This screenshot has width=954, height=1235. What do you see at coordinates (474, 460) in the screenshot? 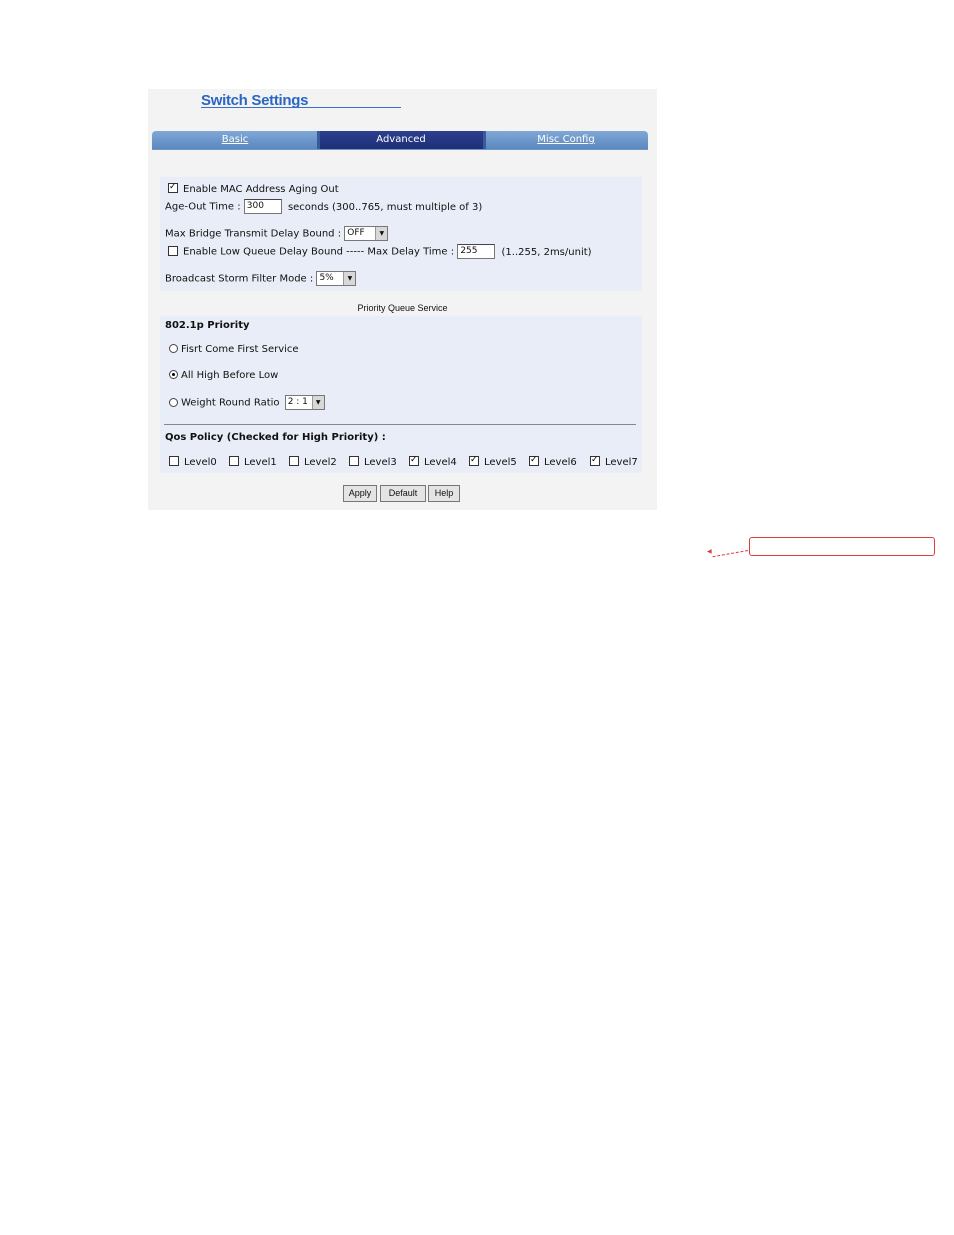
I see `level5-checkbox` at bounding box center [474, 460].